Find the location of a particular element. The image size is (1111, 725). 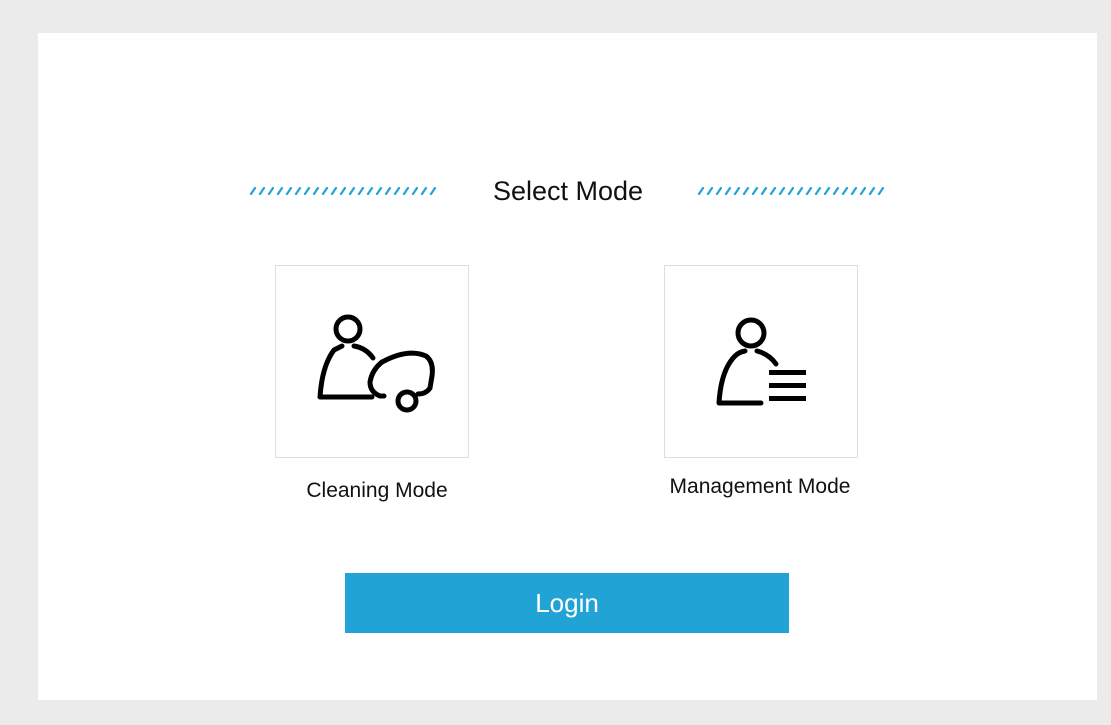

person-cleaning-machine-icon is located at coordinates (376, 363).